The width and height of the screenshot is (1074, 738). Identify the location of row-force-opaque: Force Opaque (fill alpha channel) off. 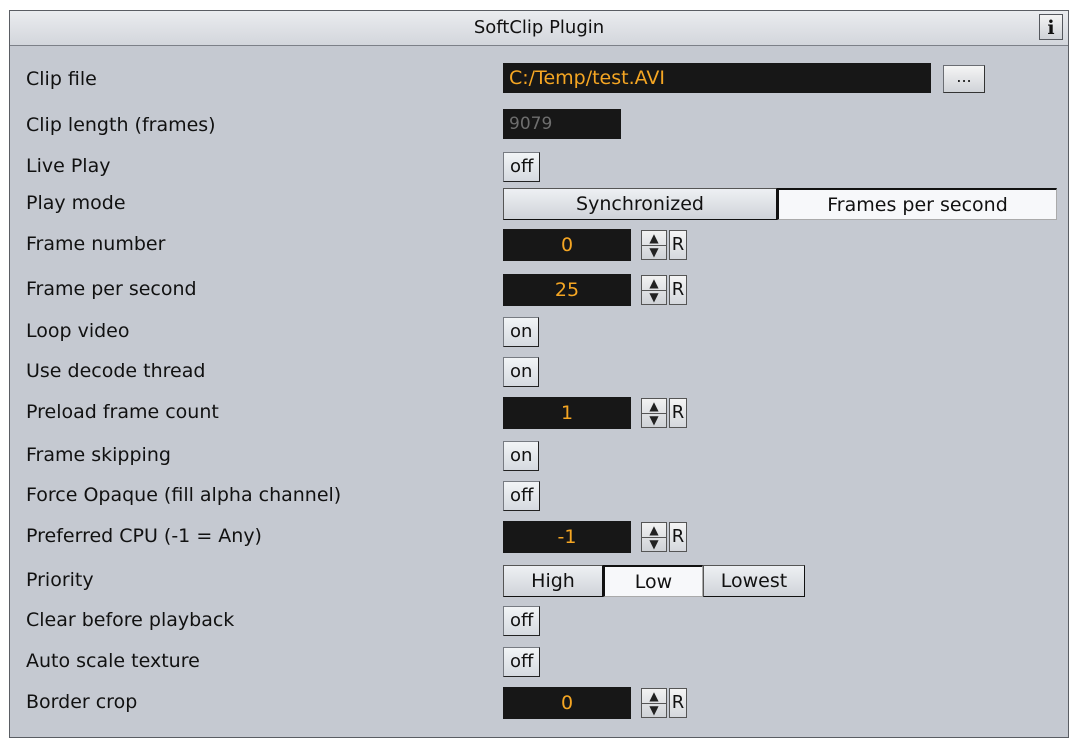
(539, 495).